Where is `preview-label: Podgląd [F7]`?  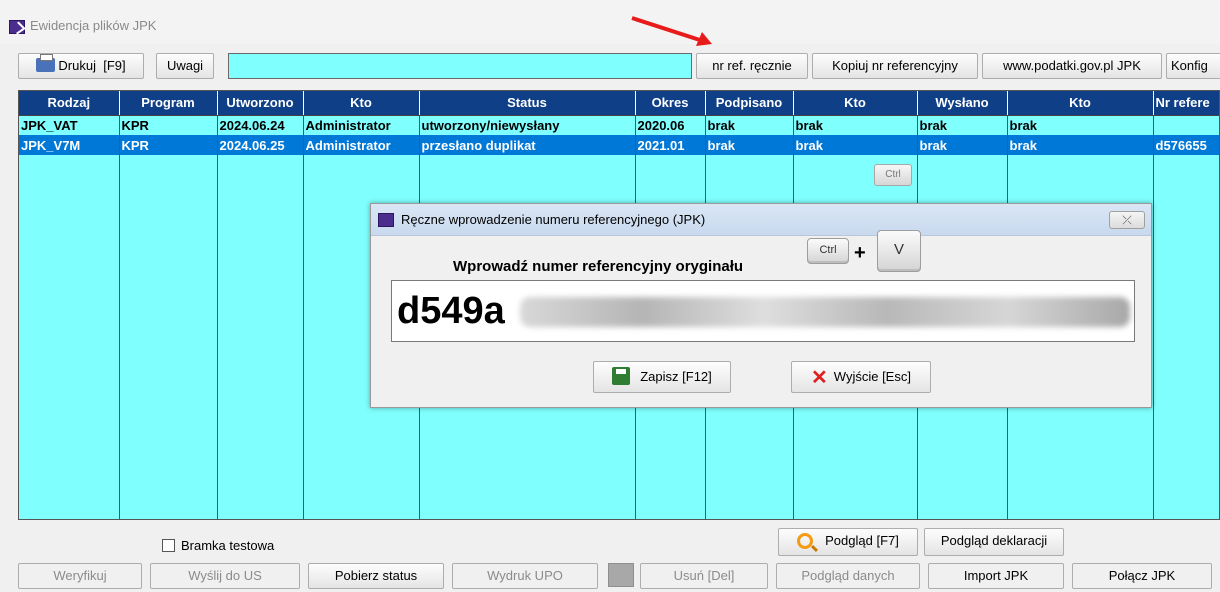
preview-label: Podgląd [F7] is located at coordinates (862, 540).